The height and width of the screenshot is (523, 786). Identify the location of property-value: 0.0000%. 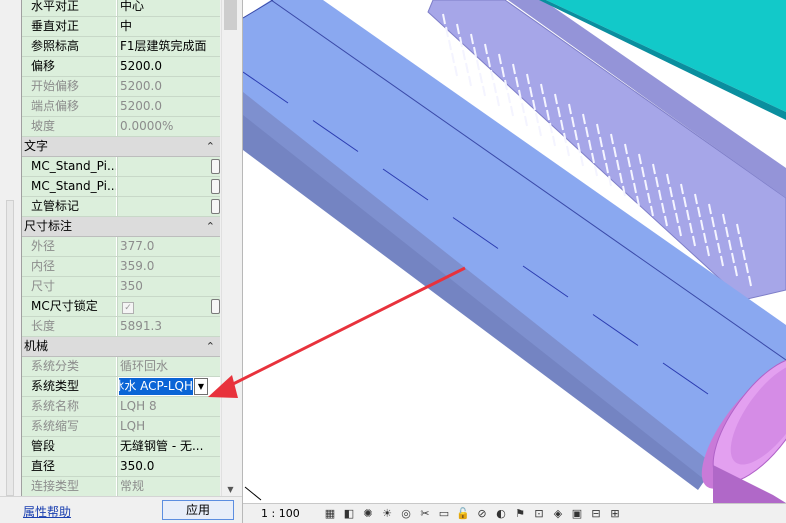
(168, 126).